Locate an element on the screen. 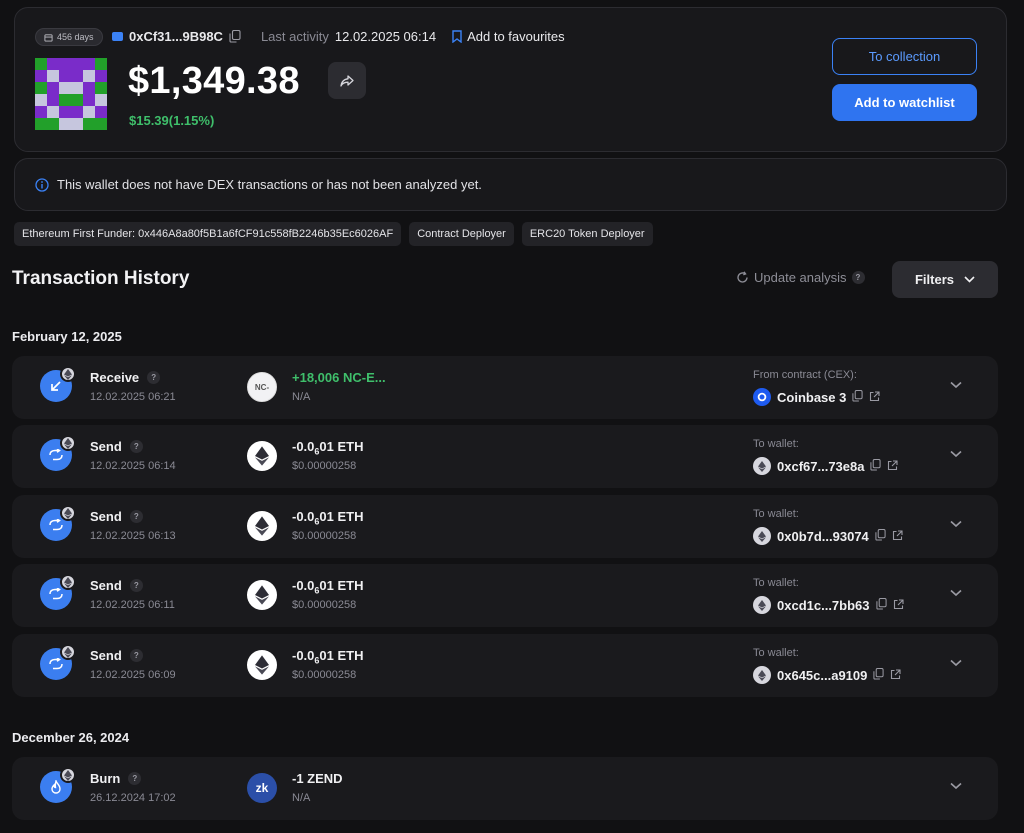 The image size is (1024, 833). counterparty-label: To wallet: is located at coordinates (776, 653).